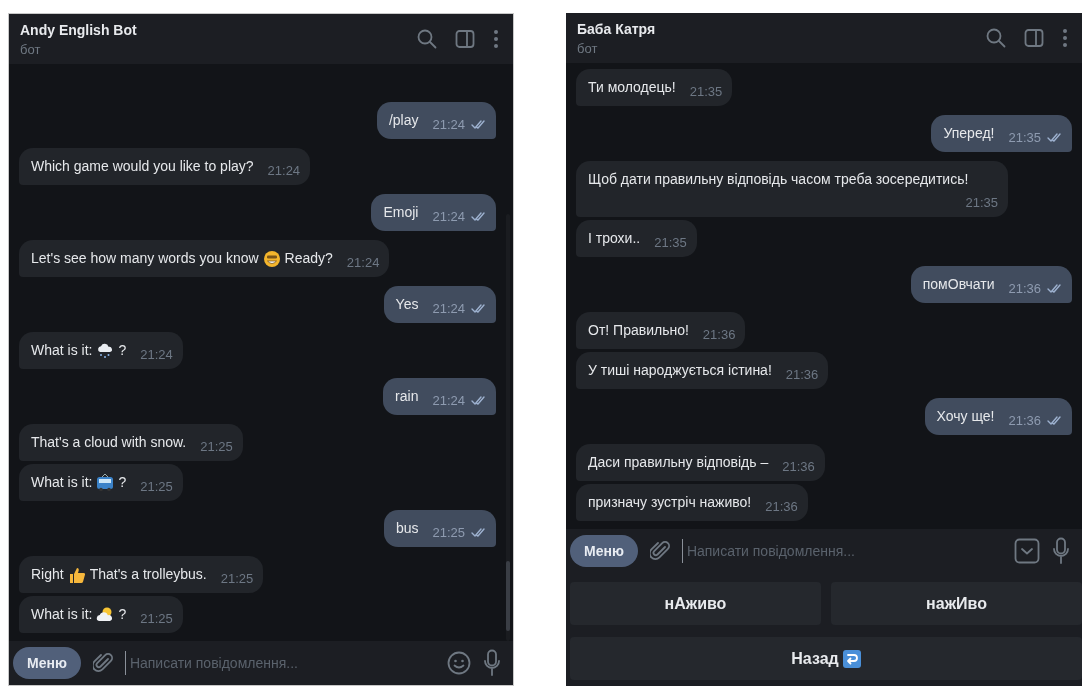 This screenshot has height=686, width=1082. What do you see at coordinates (680, 370) in the screenshot?
I see `message-text: У тиші народжується істина!` at bounding box center [680, 370].